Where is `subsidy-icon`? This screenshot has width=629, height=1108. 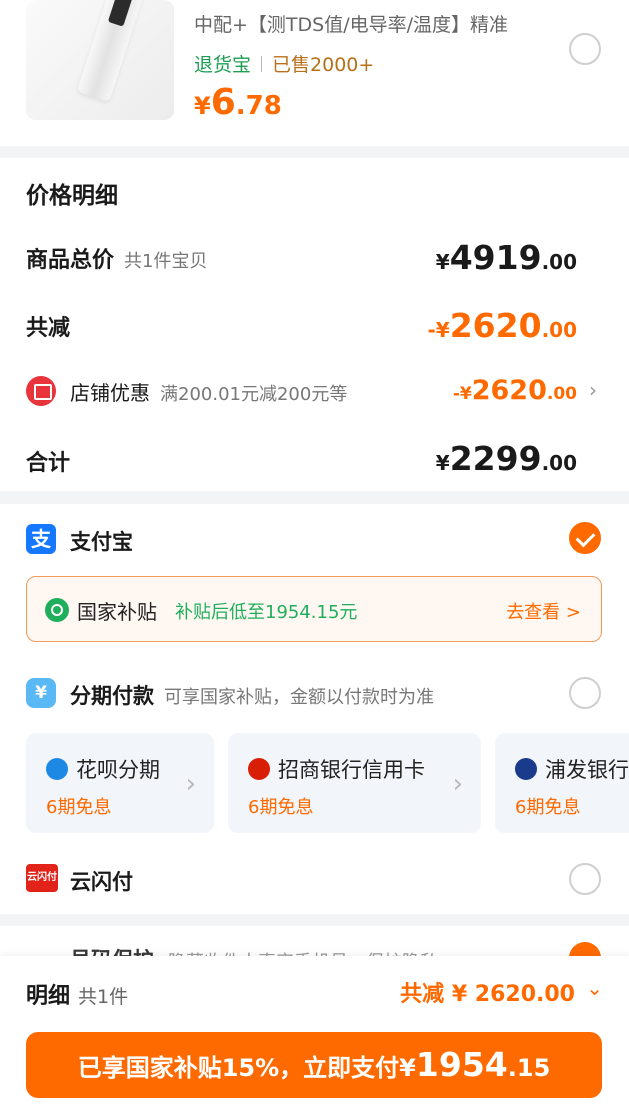
subsidy-icon is located at coordinates (57, 610).